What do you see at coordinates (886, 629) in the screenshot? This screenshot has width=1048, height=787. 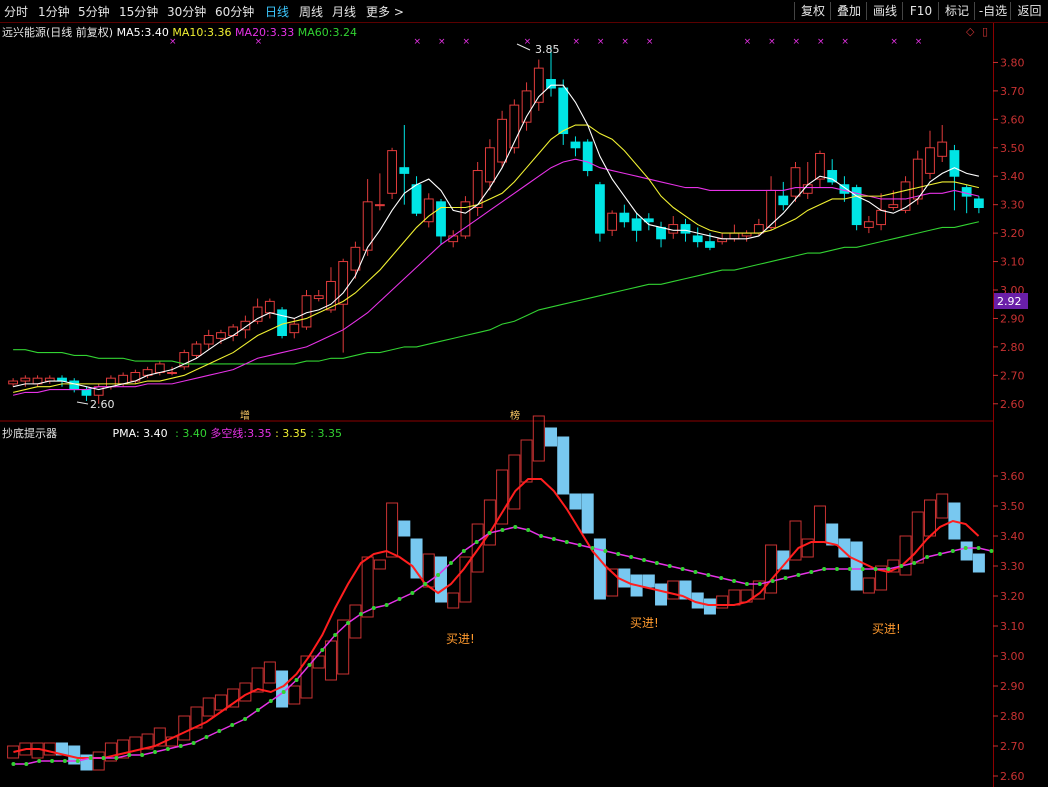 I see `buy-signal-3: 买进!` at bounding box center [886, 629].